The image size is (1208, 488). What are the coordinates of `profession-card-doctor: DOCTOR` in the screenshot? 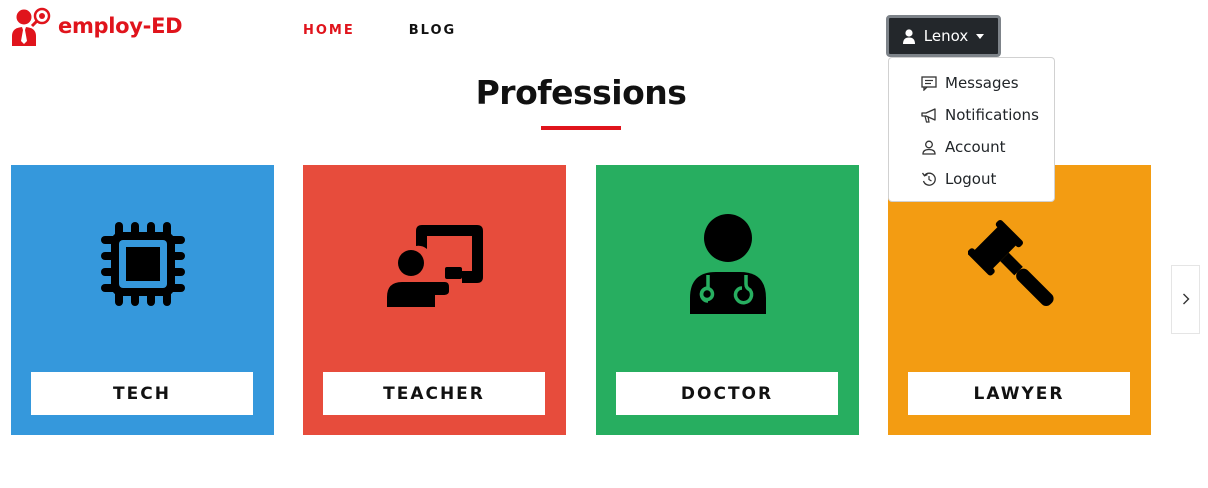 It's located at (727, 300).